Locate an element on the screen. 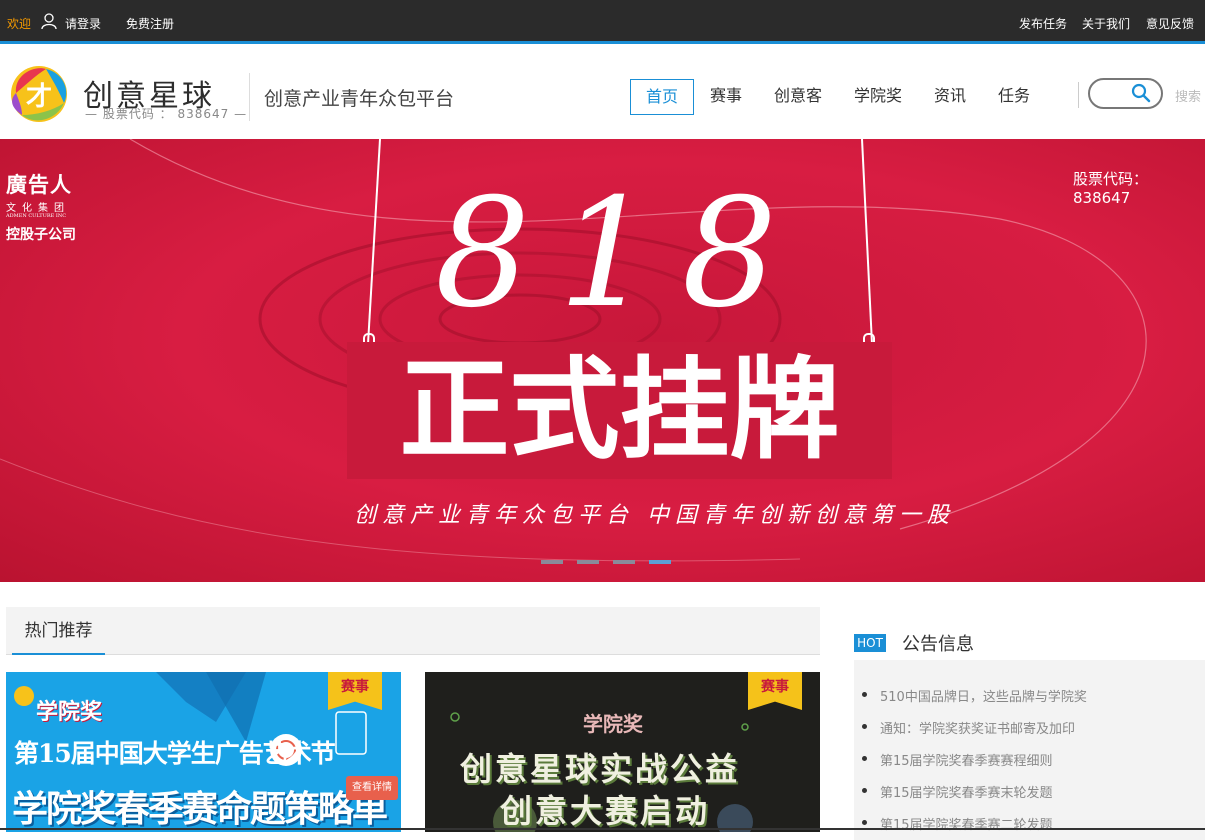  notice-title: 公告信息 is located at coordinates (938, 644).